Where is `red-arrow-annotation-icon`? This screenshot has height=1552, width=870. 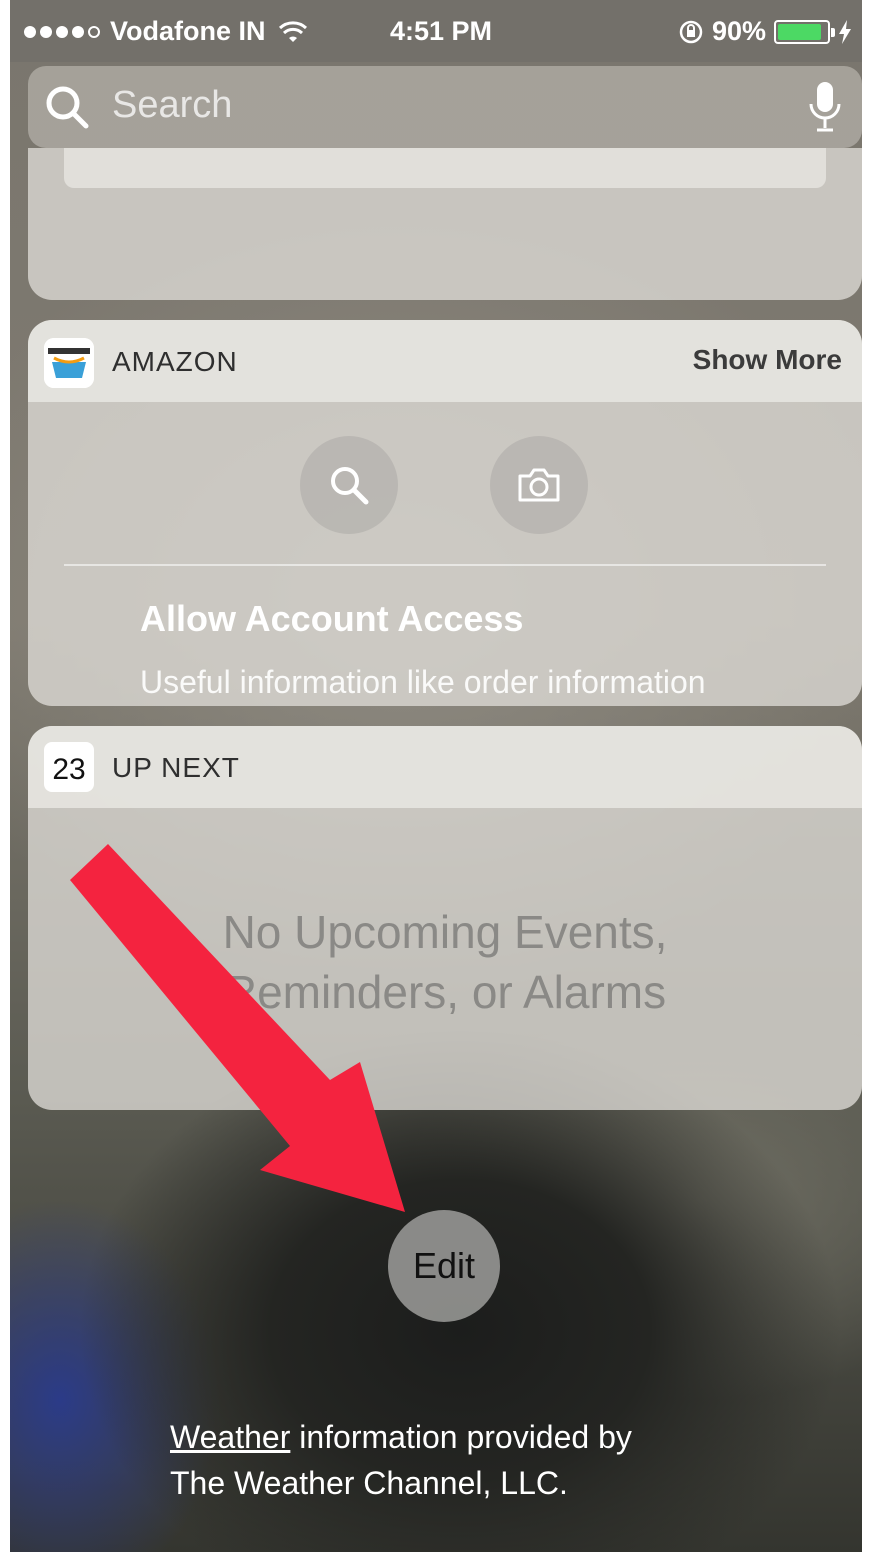
red-arrow-annotation-icon is located at coordinates (237, 1028).